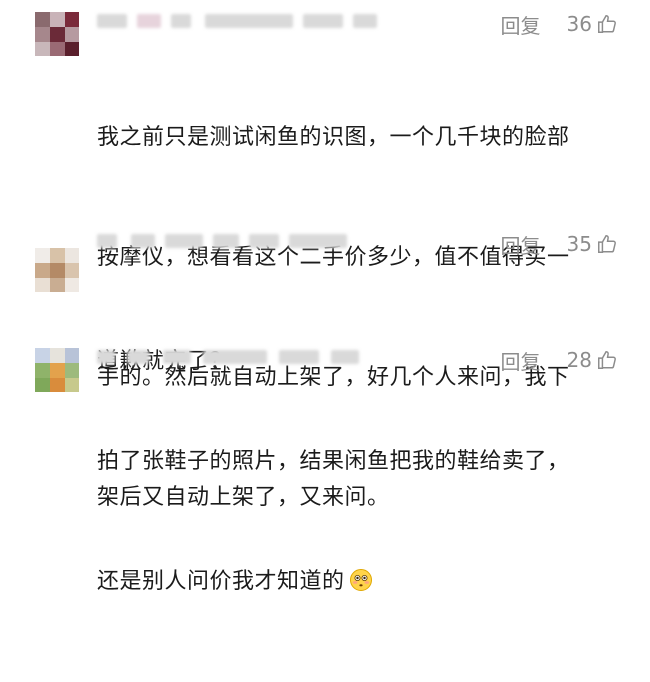 This screenshot has height=682, width=650. I want to click on comment-actions: 回复 36, so click(559, 24).